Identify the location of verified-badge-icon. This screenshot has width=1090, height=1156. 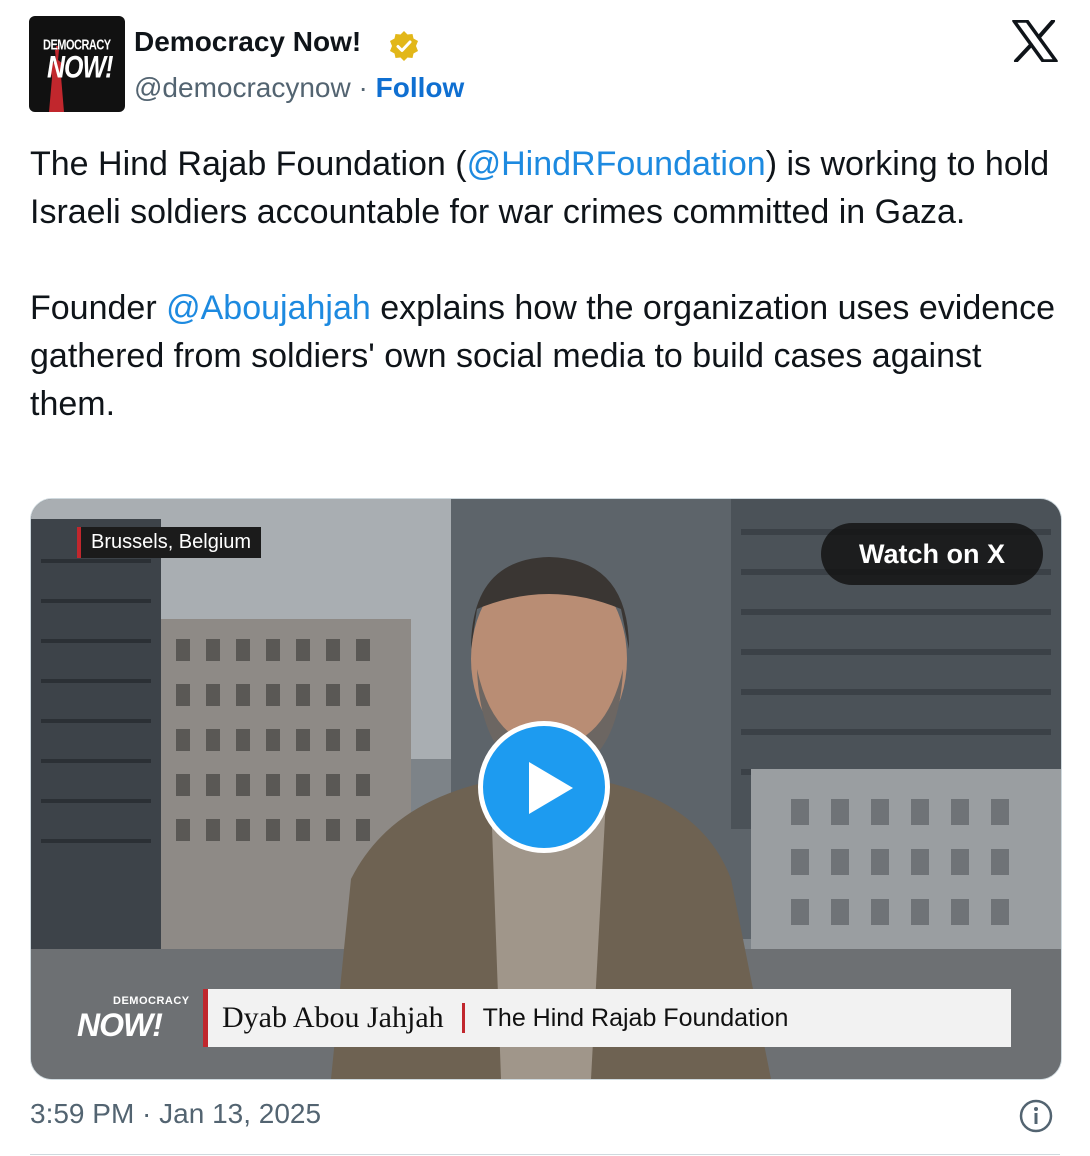
(404, 46).